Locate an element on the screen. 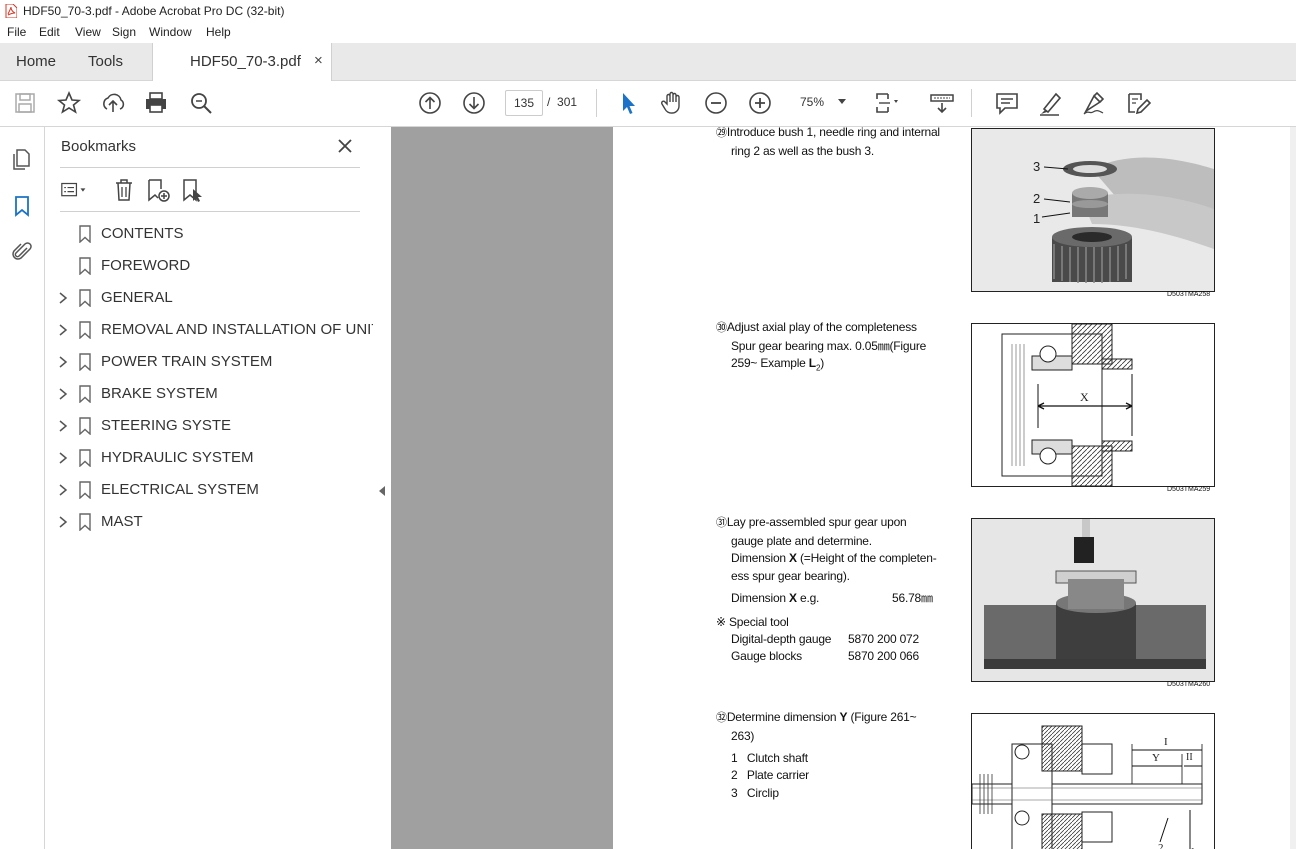  bookmark-item: ELECTRICAL SYSTEM is located at coordinates (209, 490).